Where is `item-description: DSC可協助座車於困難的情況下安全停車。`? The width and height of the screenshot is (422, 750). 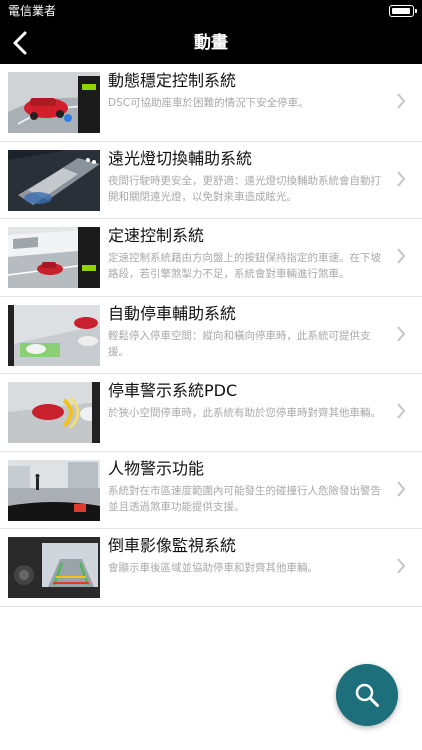
item-description: DSC可協助座車於困難的情況下安全停車。 is located at coordinates (208, 103).